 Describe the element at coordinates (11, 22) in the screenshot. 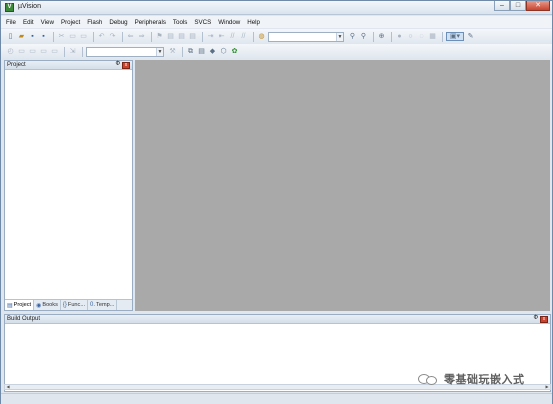

I see `menu-file: File` at that location.